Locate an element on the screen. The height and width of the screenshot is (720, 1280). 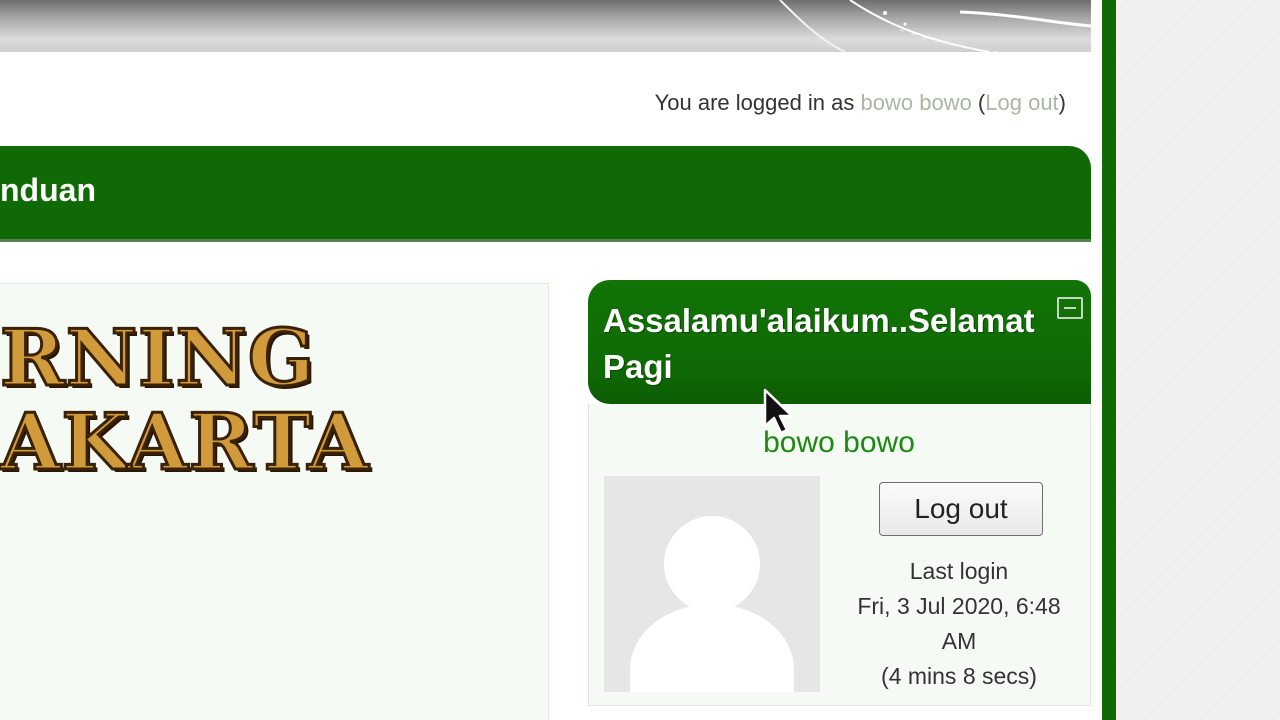
last-login-ago: (4 mins 8 secs) is located at coordinates (959, 676).